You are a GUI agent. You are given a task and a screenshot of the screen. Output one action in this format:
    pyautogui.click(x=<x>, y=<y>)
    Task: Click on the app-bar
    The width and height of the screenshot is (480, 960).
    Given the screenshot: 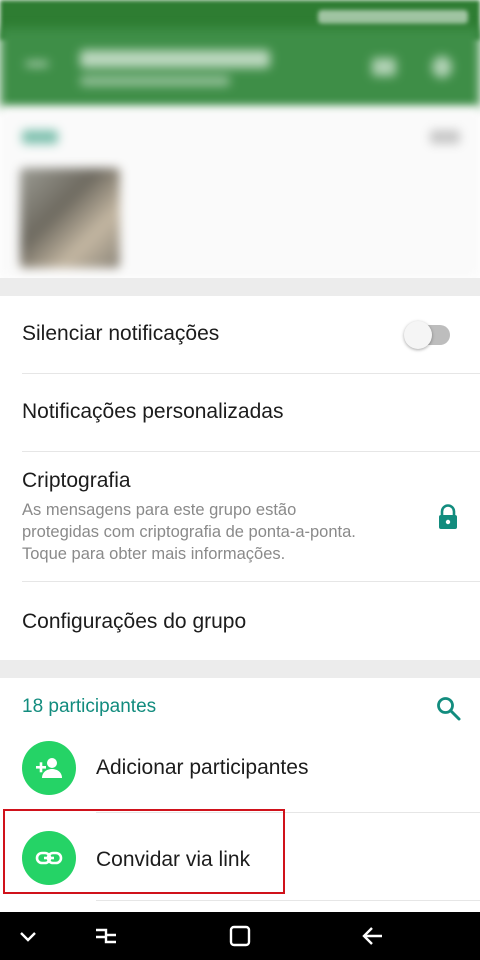 What is the action you would take?
    pyautogui.click(x=240, y=68)
    